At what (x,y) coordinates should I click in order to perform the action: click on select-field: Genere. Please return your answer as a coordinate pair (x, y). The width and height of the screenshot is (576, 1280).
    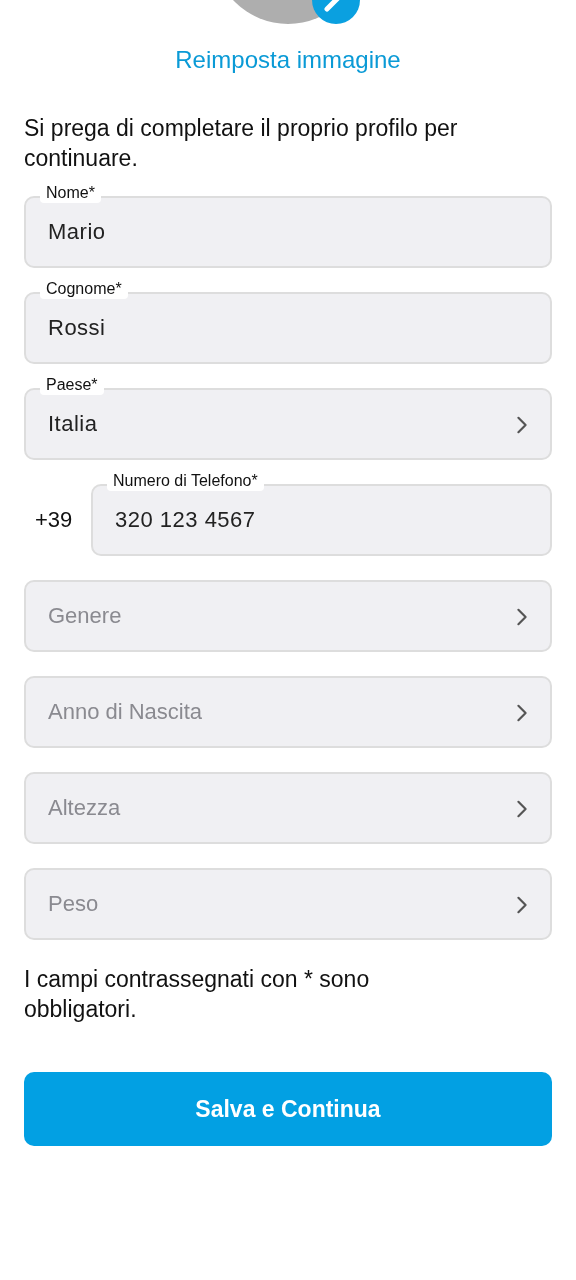
    Looking at the image, I should click on (288, 616).